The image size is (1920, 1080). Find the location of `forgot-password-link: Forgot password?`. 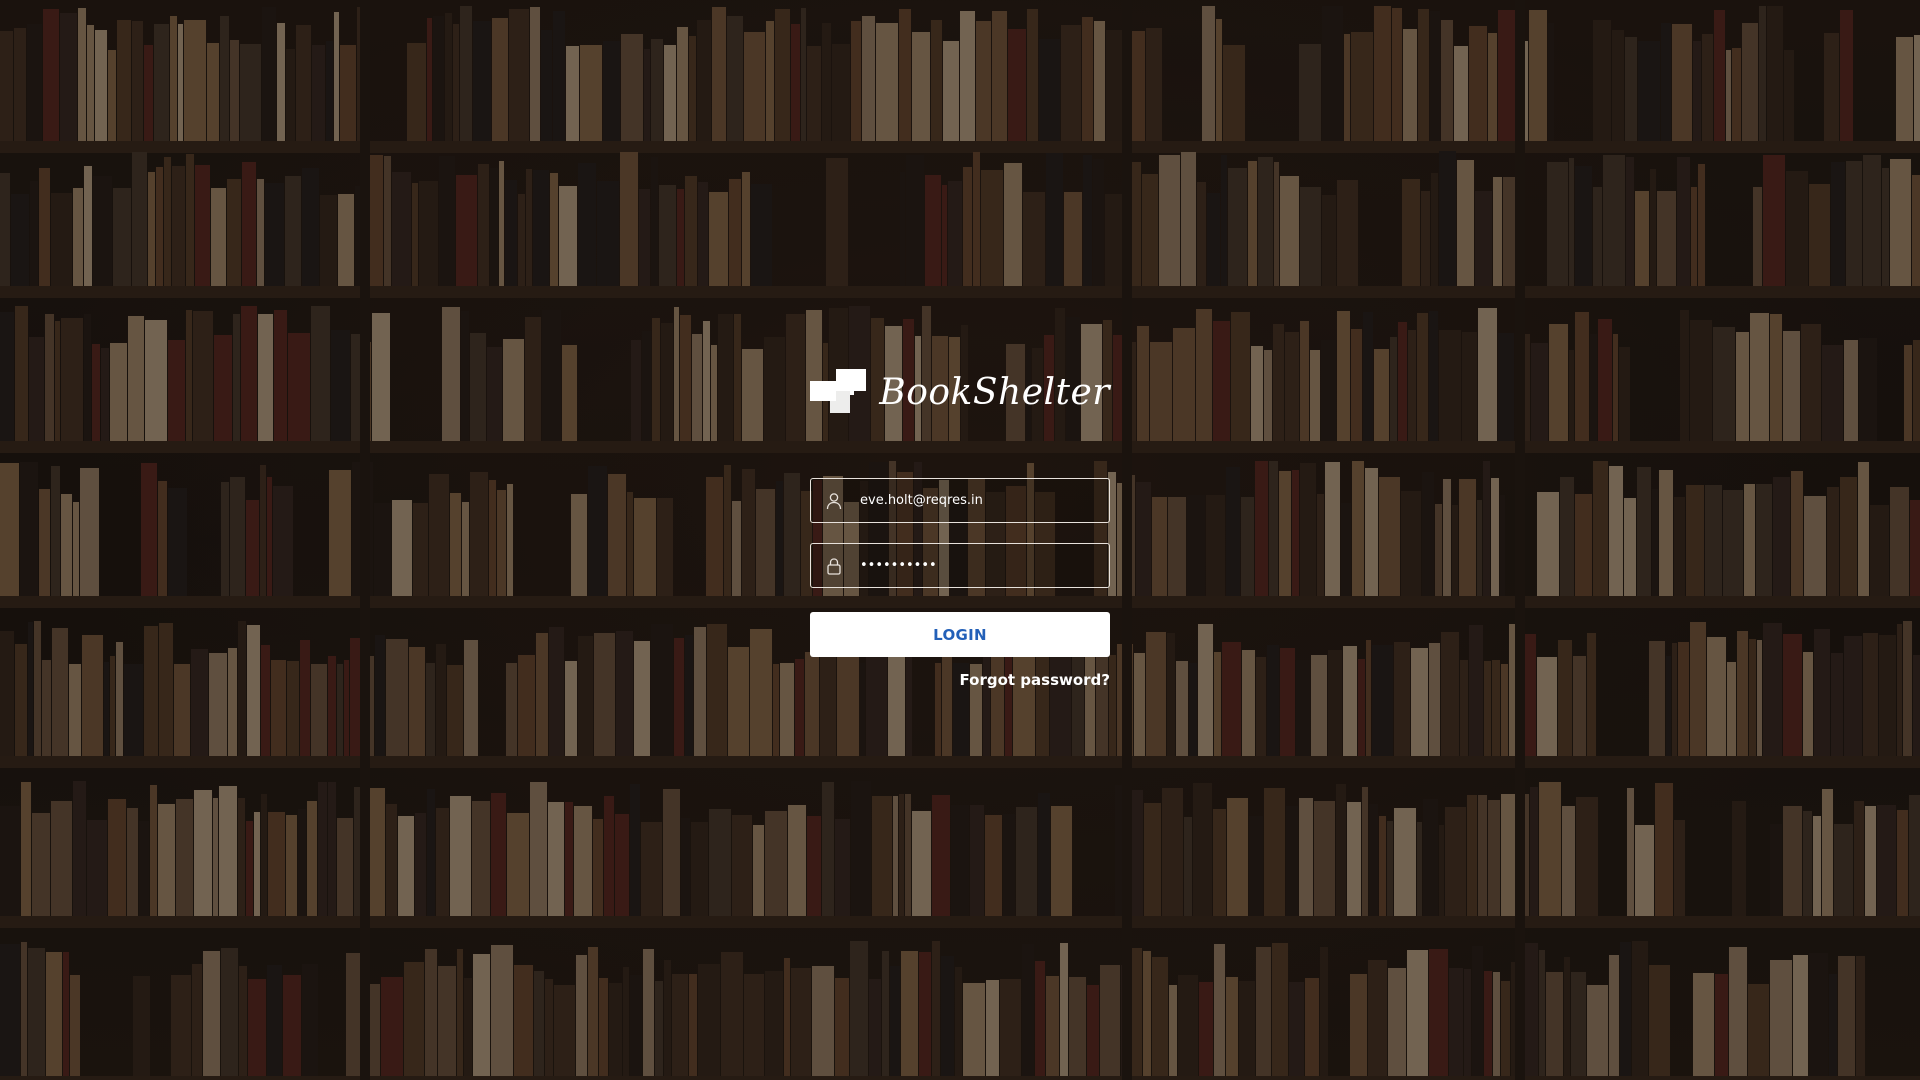

forgot-password-link: Forgot password? is located at coordinates (960, 680).